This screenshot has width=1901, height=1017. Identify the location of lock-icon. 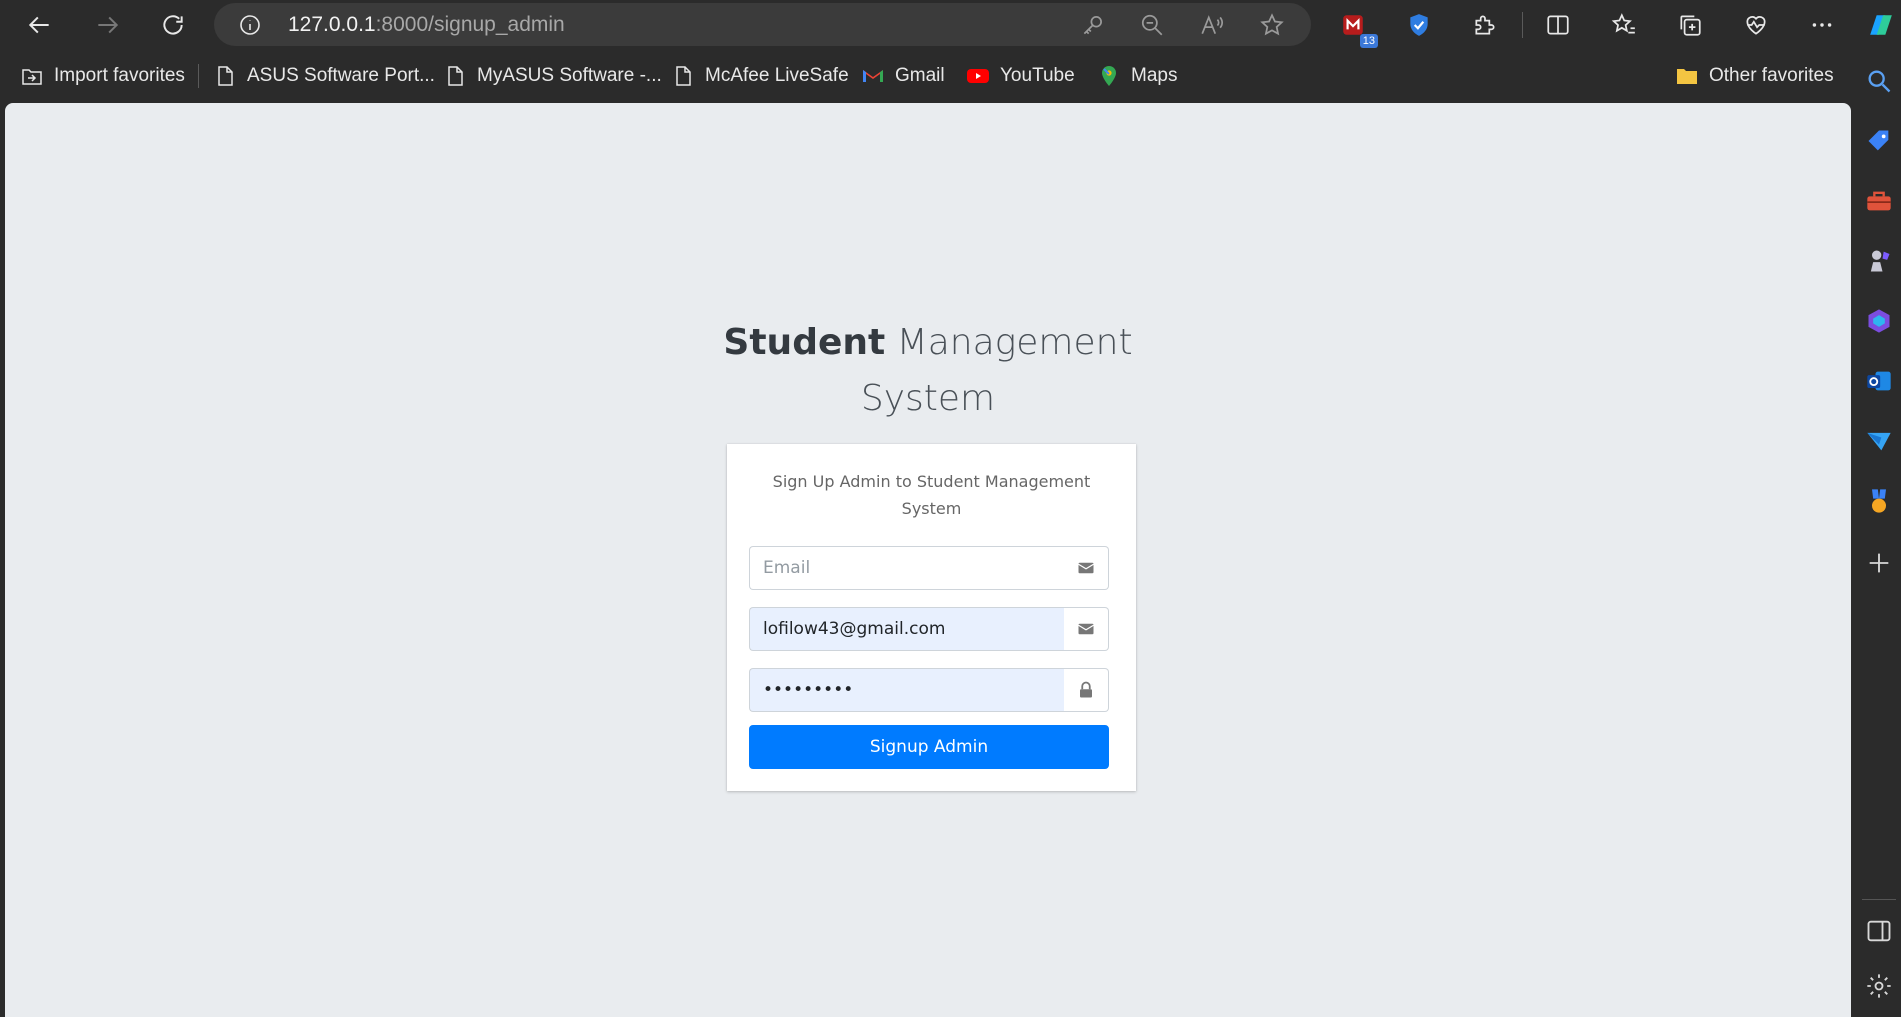
(1086, 689).